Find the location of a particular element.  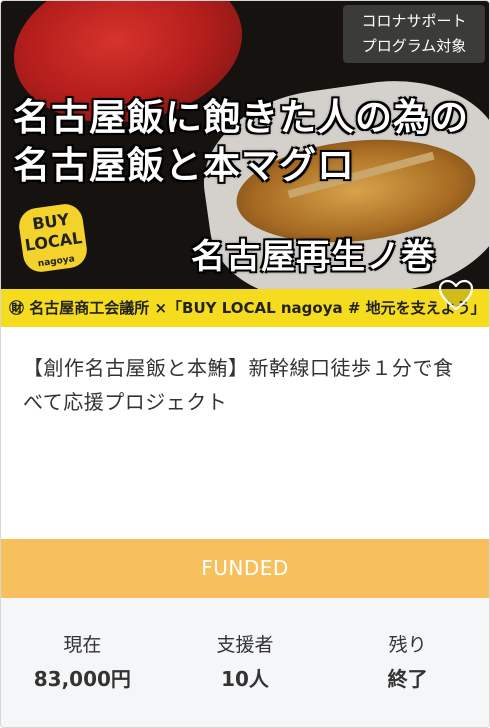

funded-status-bar: FUNDED is located at coordinates (245, 568).